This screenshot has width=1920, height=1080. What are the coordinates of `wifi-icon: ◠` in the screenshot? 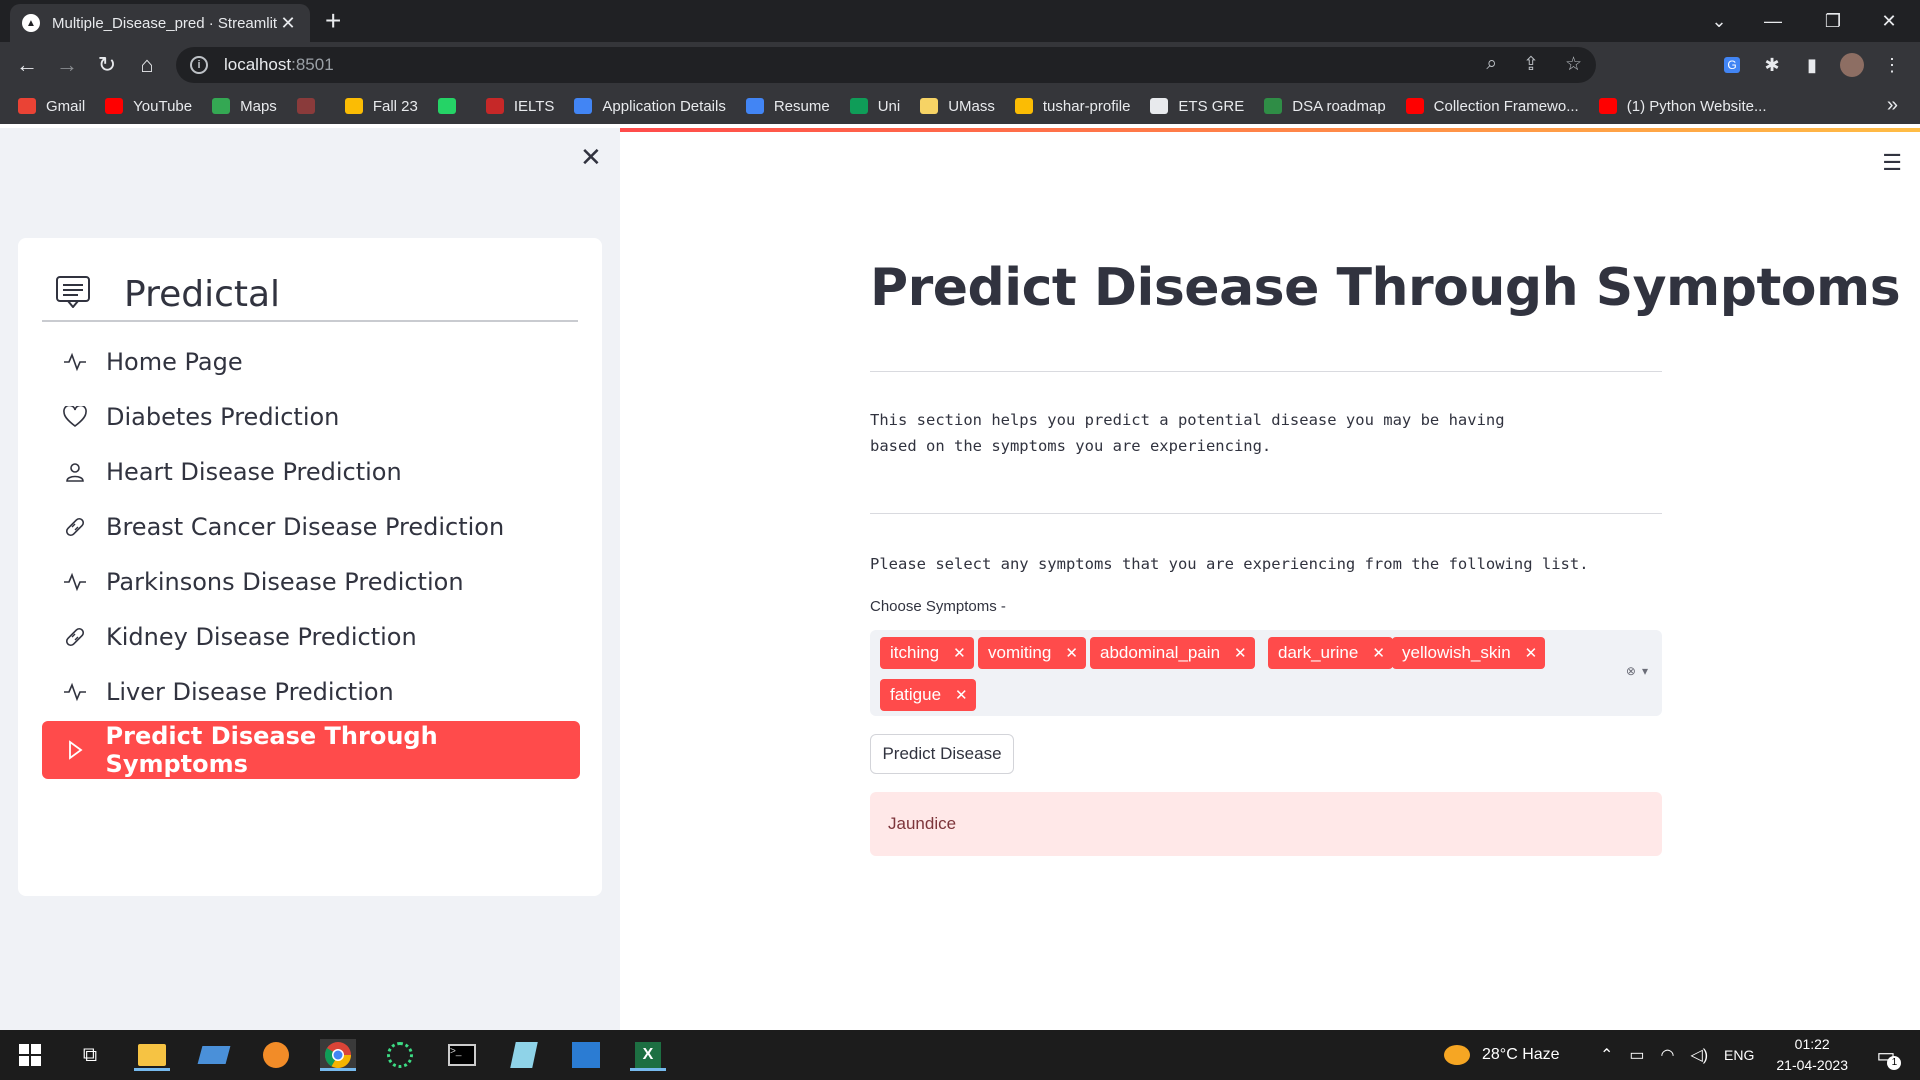 It's located at (1668, 1055).